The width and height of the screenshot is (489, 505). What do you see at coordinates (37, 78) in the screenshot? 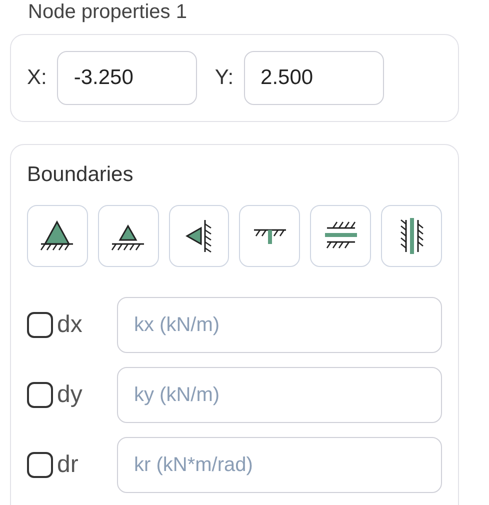
I see `coordinate-label: X:` at bounding box center [37, 78].